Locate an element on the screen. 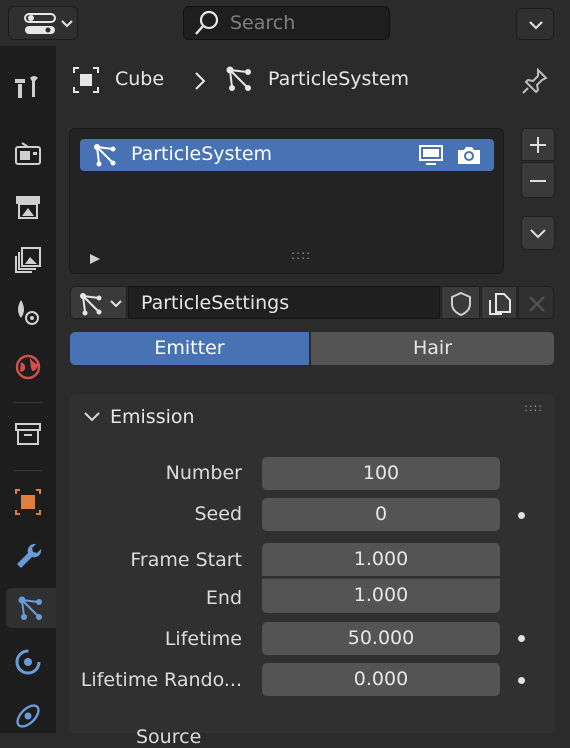 The width and height of the screenshot is (570, 748). minus-icon is located at coordinates (538, 181).